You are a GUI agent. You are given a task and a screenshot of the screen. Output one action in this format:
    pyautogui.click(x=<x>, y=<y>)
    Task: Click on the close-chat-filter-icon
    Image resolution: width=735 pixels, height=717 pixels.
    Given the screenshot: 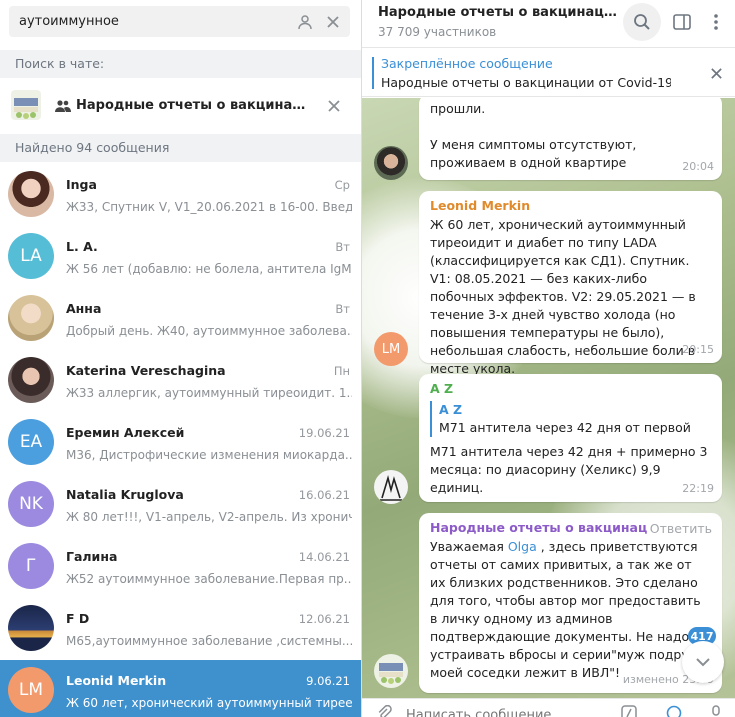 What is the action you would take?
    pyautogui.click(x=334, y=106)
    